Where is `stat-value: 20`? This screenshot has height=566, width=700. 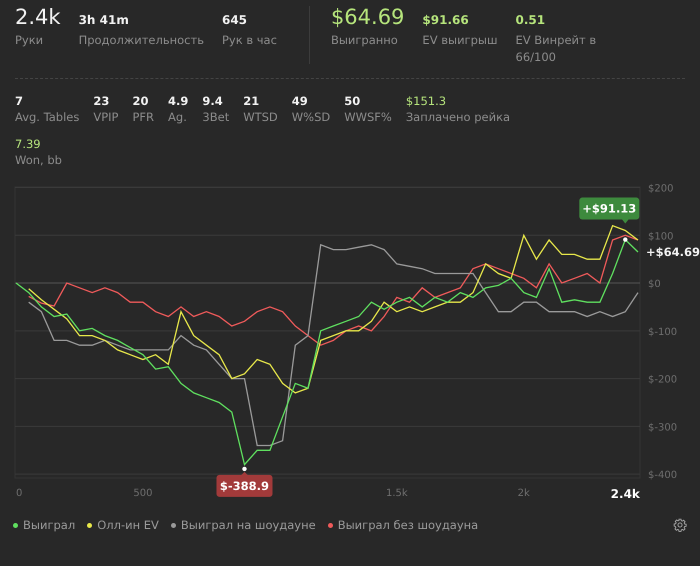
stat-value: 20 is located at coordinates (141, 101).